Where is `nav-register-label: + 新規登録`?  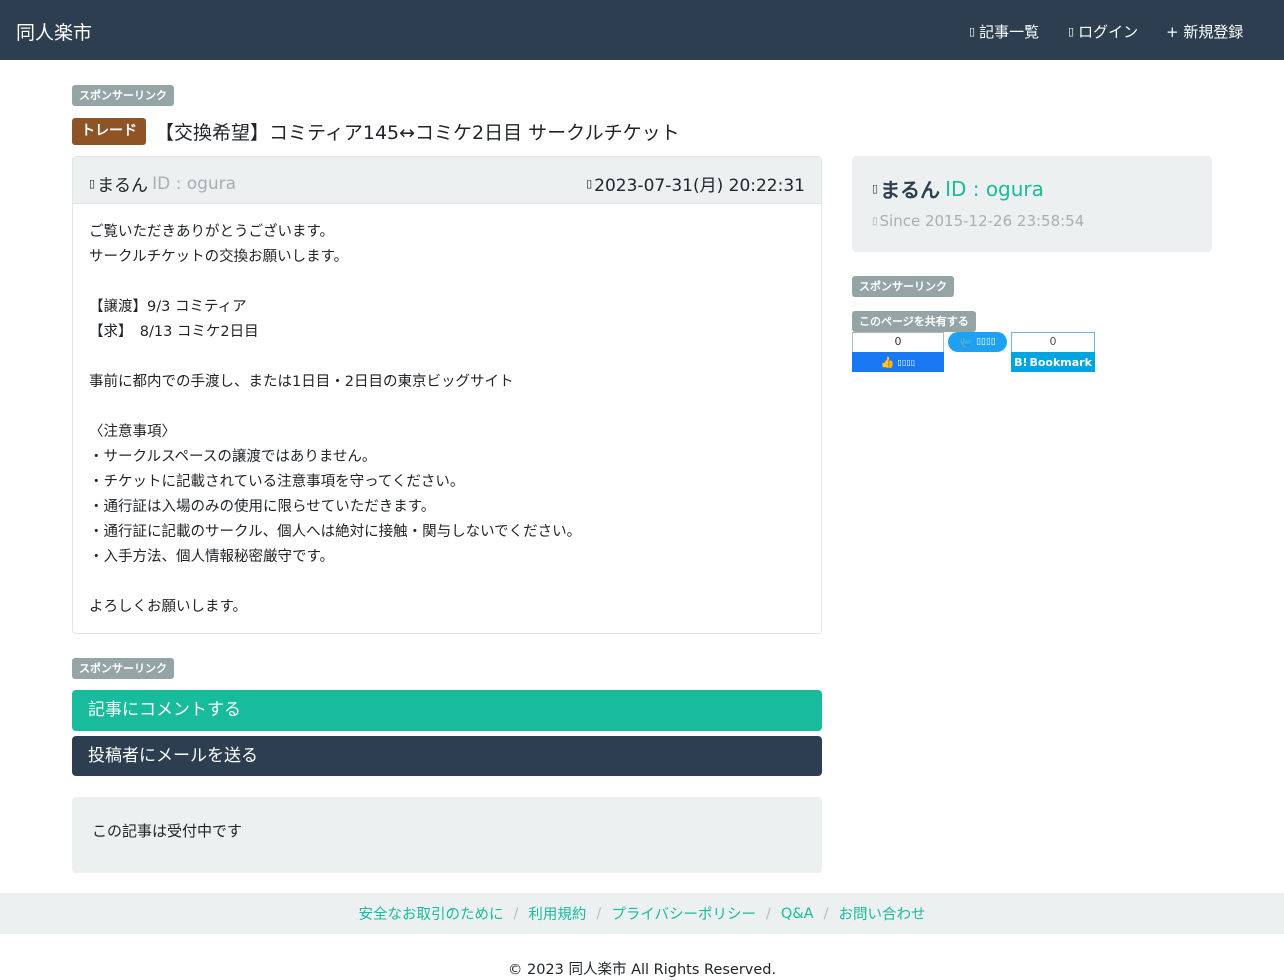 nav-register-label: + 新規登録 is located at coordinates (1205, 32).